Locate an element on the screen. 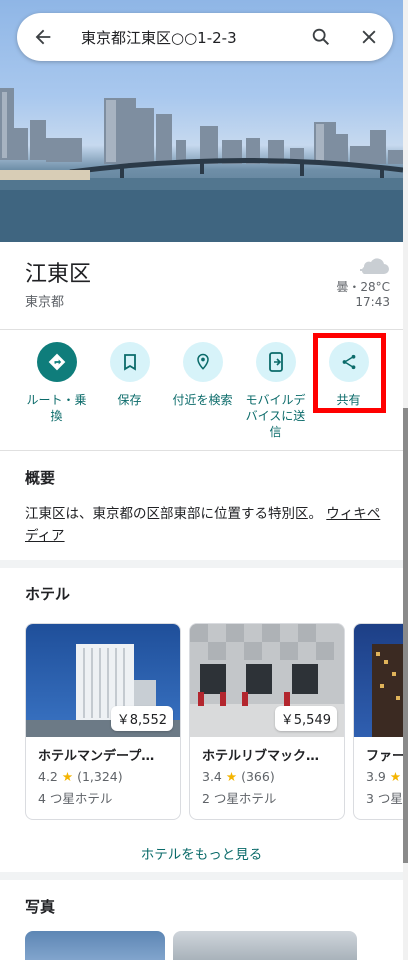 The height and width of the screenshot is (960, 408). hotel-card: ￥5,549 ホテルリブマック… 3.4 ★ (366) 2 つ星ホテル is located at coordinates (267, 721).